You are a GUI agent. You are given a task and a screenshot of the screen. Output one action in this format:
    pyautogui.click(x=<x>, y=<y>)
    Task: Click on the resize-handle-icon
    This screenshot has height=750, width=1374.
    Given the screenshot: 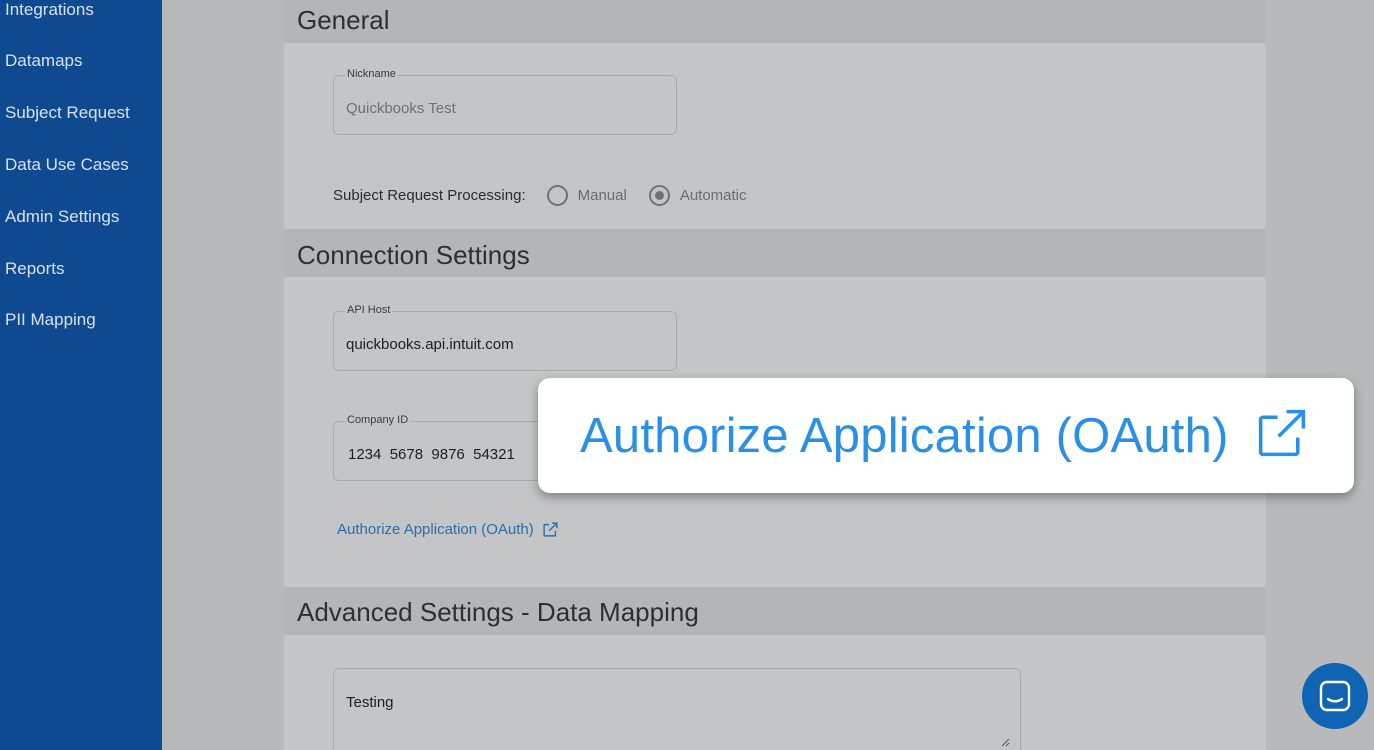 What is the action you would take?
    pyautogui.click(x=1005, y=742)
    